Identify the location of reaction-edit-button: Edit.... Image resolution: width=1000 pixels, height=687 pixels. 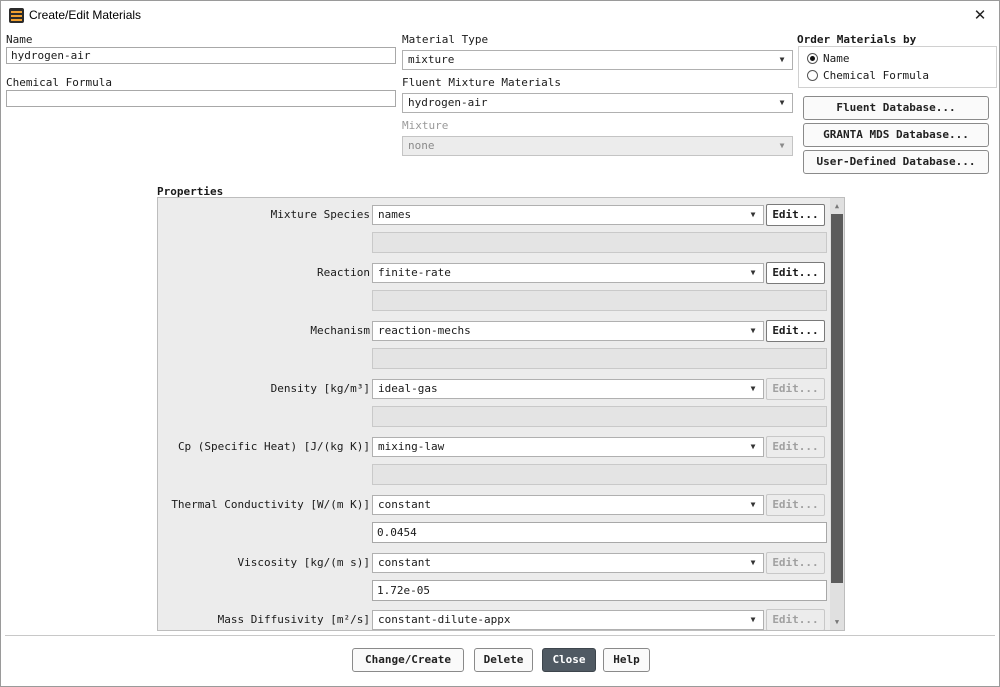
(795, 273).